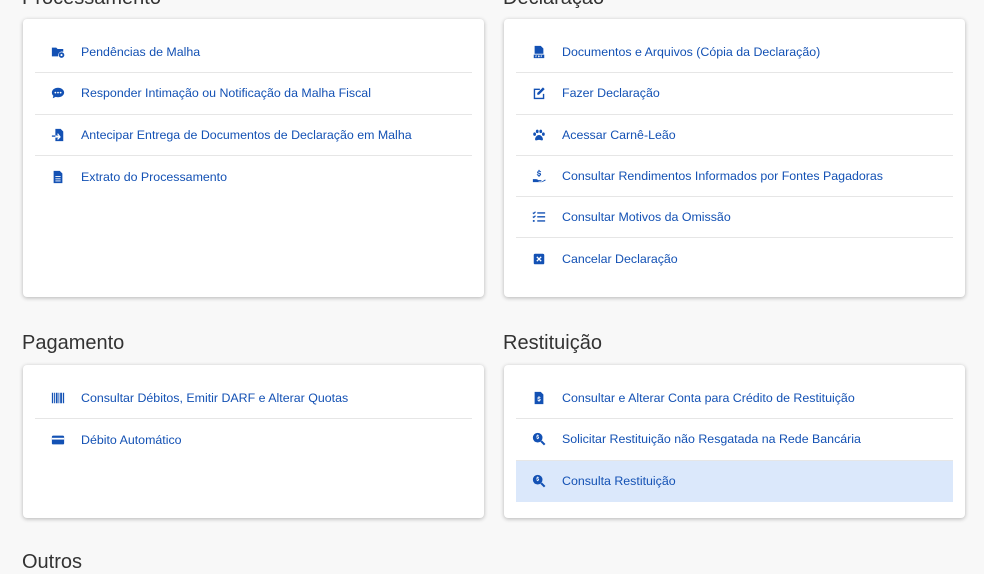  Describe the element at coordinates (154, 176) in the screenshot. I see `item-label: Extrato do Processamento` at that location.